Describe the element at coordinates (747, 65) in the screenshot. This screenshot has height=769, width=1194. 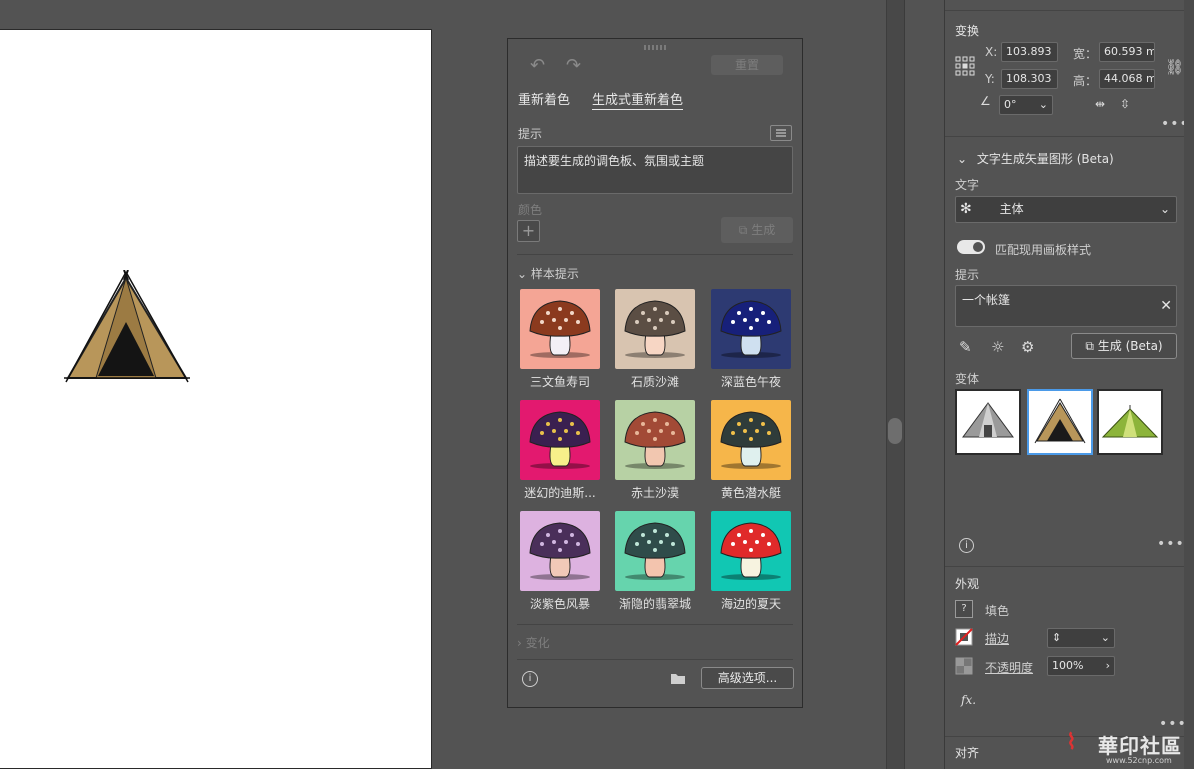
I see `reset-button: 重置` at that location.